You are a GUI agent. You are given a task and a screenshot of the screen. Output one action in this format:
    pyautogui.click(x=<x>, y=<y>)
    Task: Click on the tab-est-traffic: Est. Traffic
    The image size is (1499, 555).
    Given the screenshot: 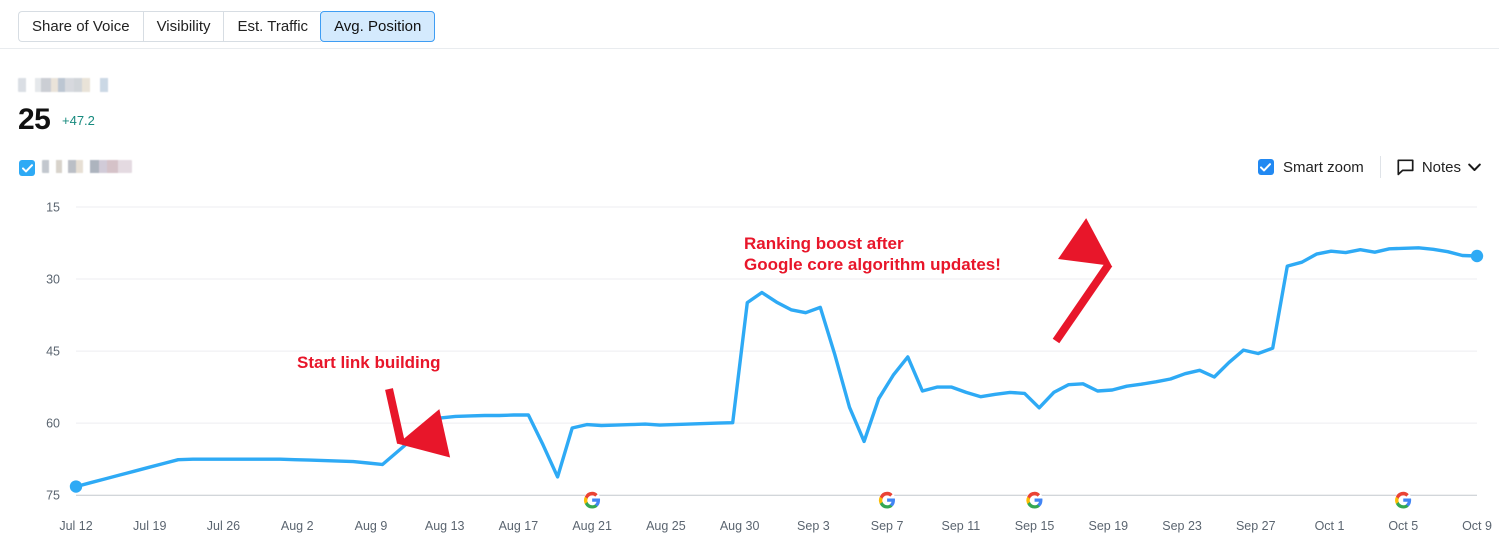 What is the action you would take?
    pyautogui.click(x=272, y=26)
    